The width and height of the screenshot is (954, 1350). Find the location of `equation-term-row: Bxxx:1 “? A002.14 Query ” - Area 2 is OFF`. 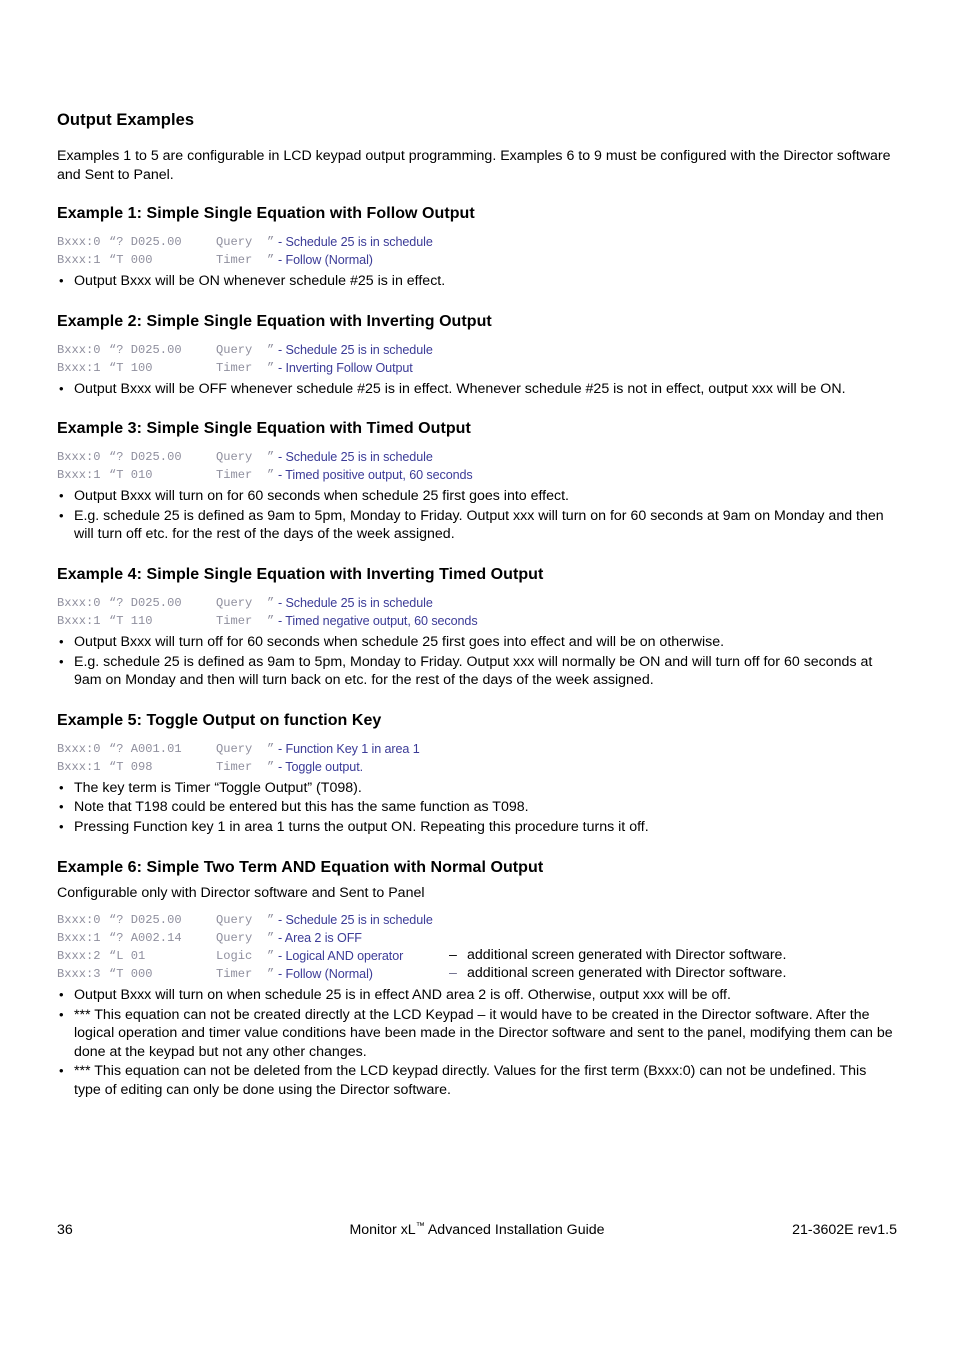

equation-term-row: Bxxx:1 “? A002.14 Query ” - Area 2 is OFF is located at coordinates (477, 938).